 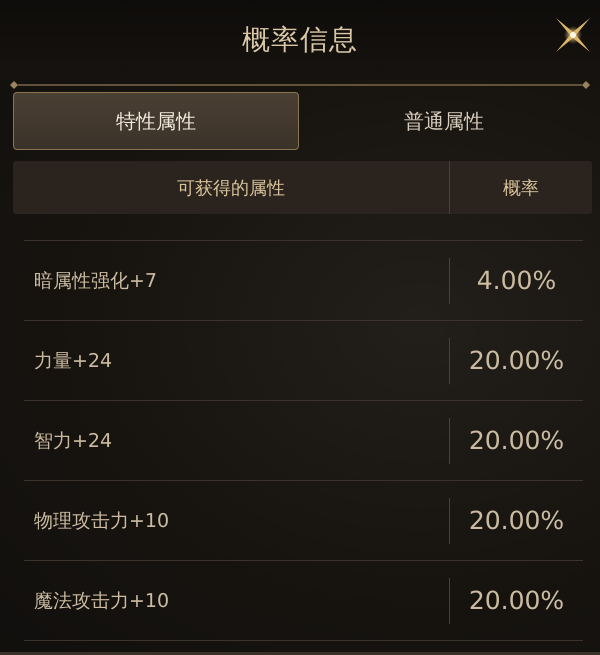 What do you see at coordinates (156, 121) in the screenshot?
I see `tab: 特性属性` at bounding box center [156, 121].